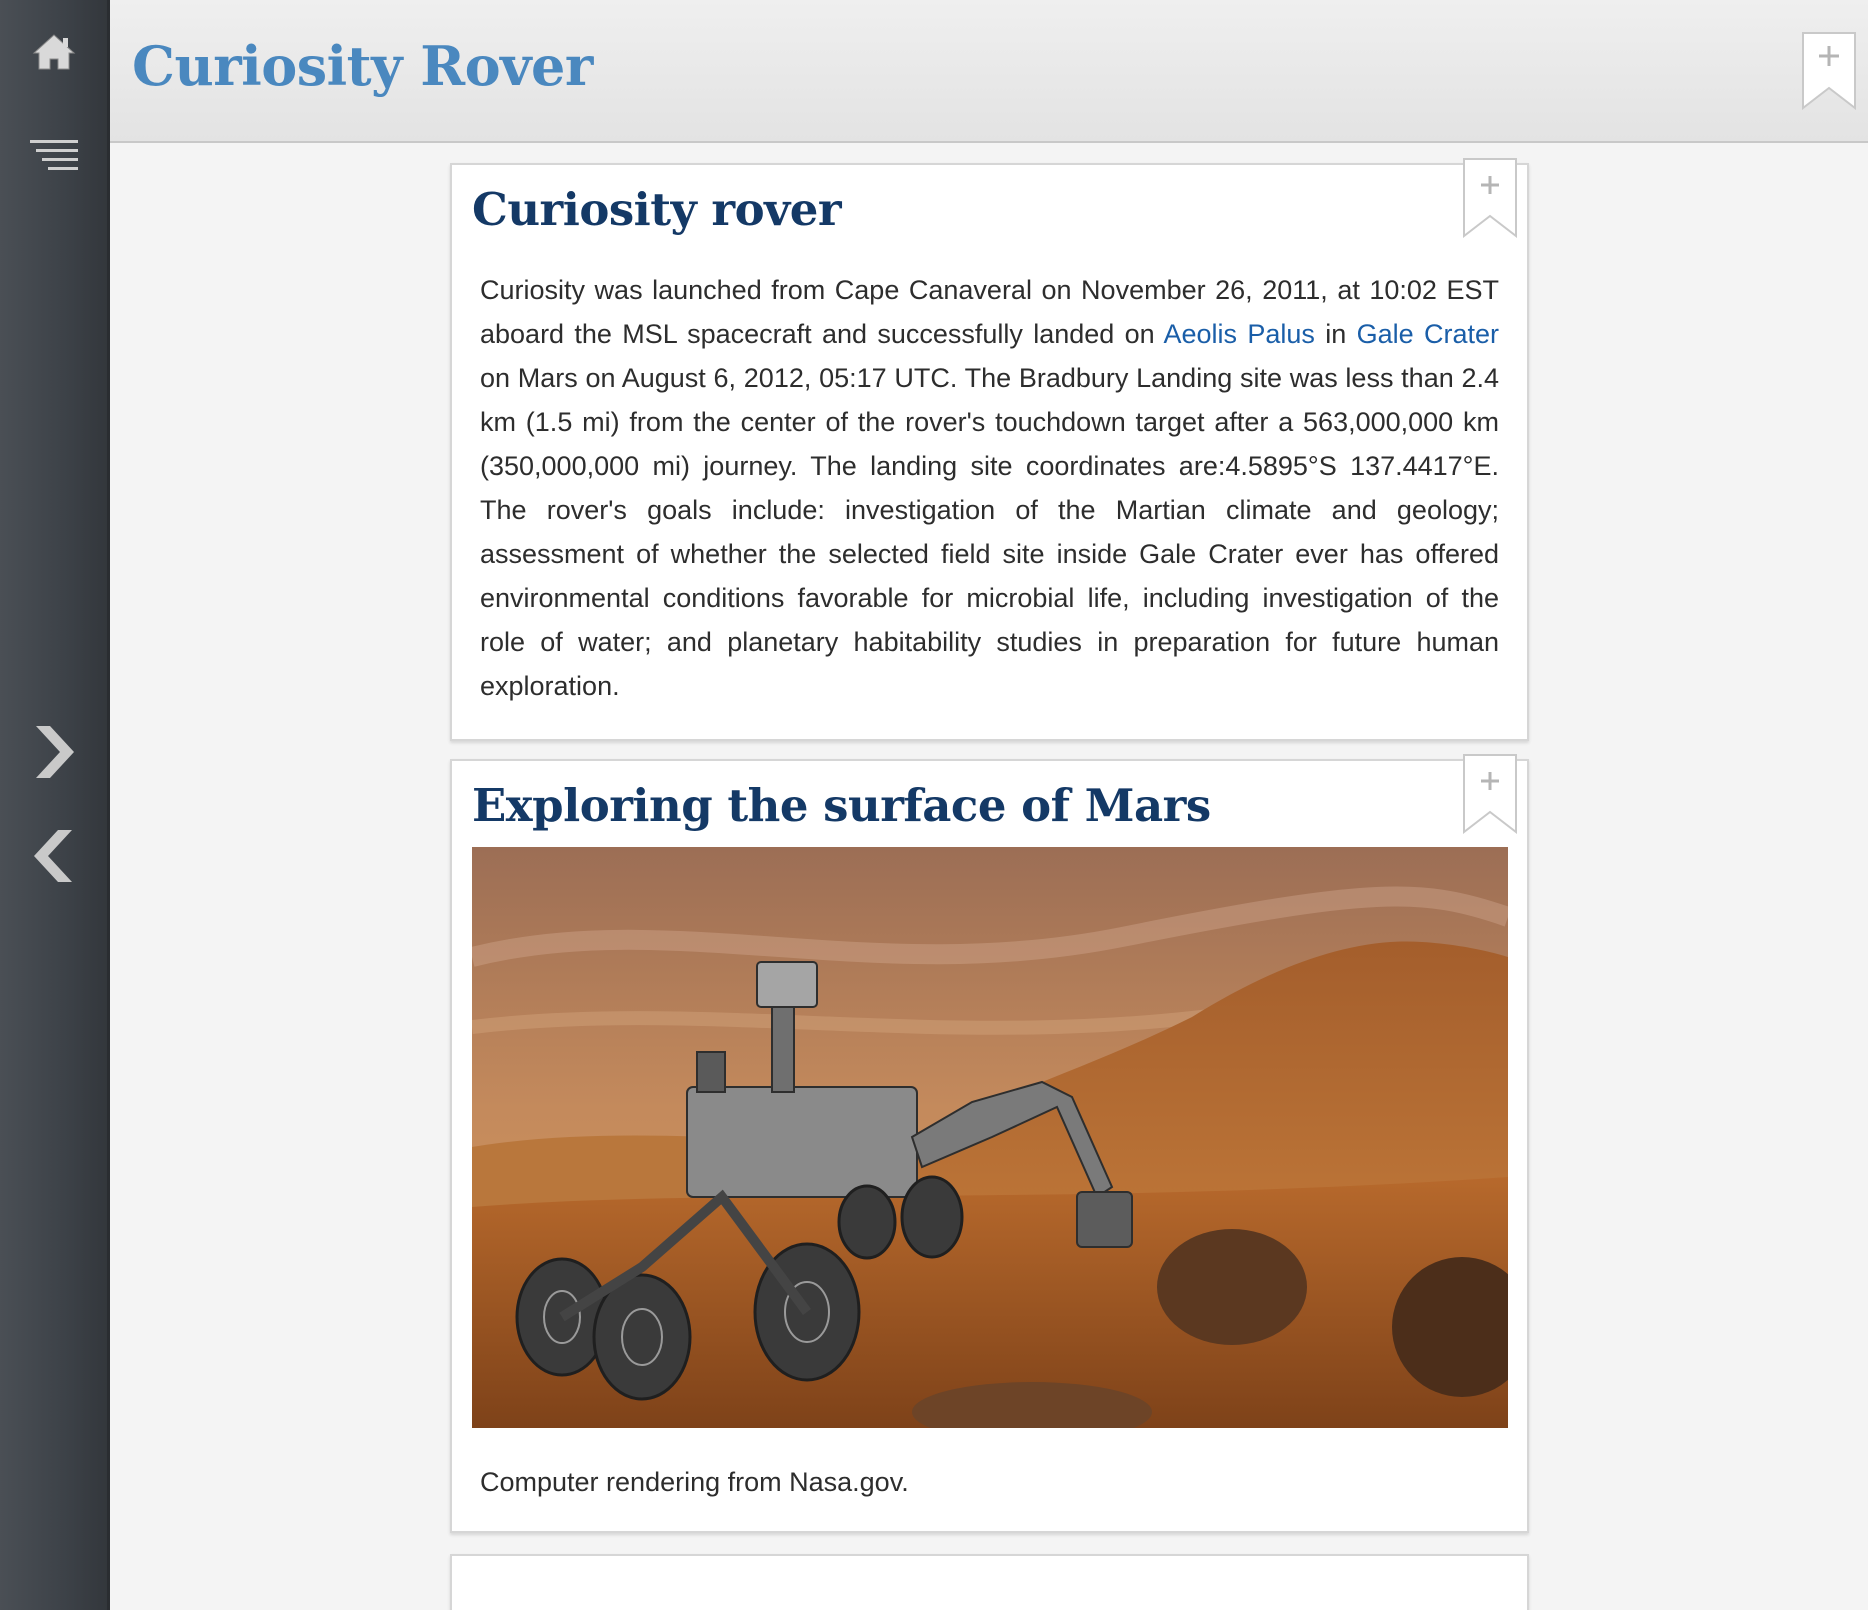 This screenshot has height=1610, width=1868. I want to click on home-button, so click(54, 52).